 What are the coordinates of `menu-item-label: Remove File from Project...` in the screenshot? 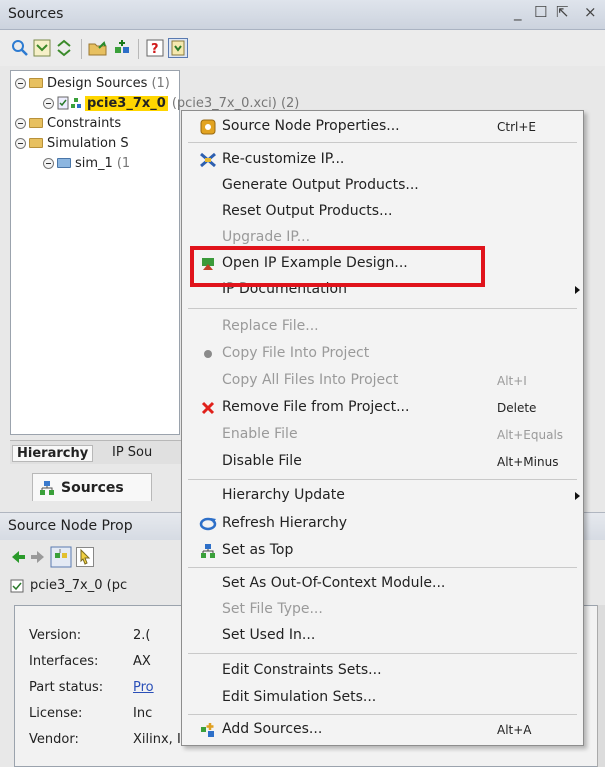 It's located at (316, 407).